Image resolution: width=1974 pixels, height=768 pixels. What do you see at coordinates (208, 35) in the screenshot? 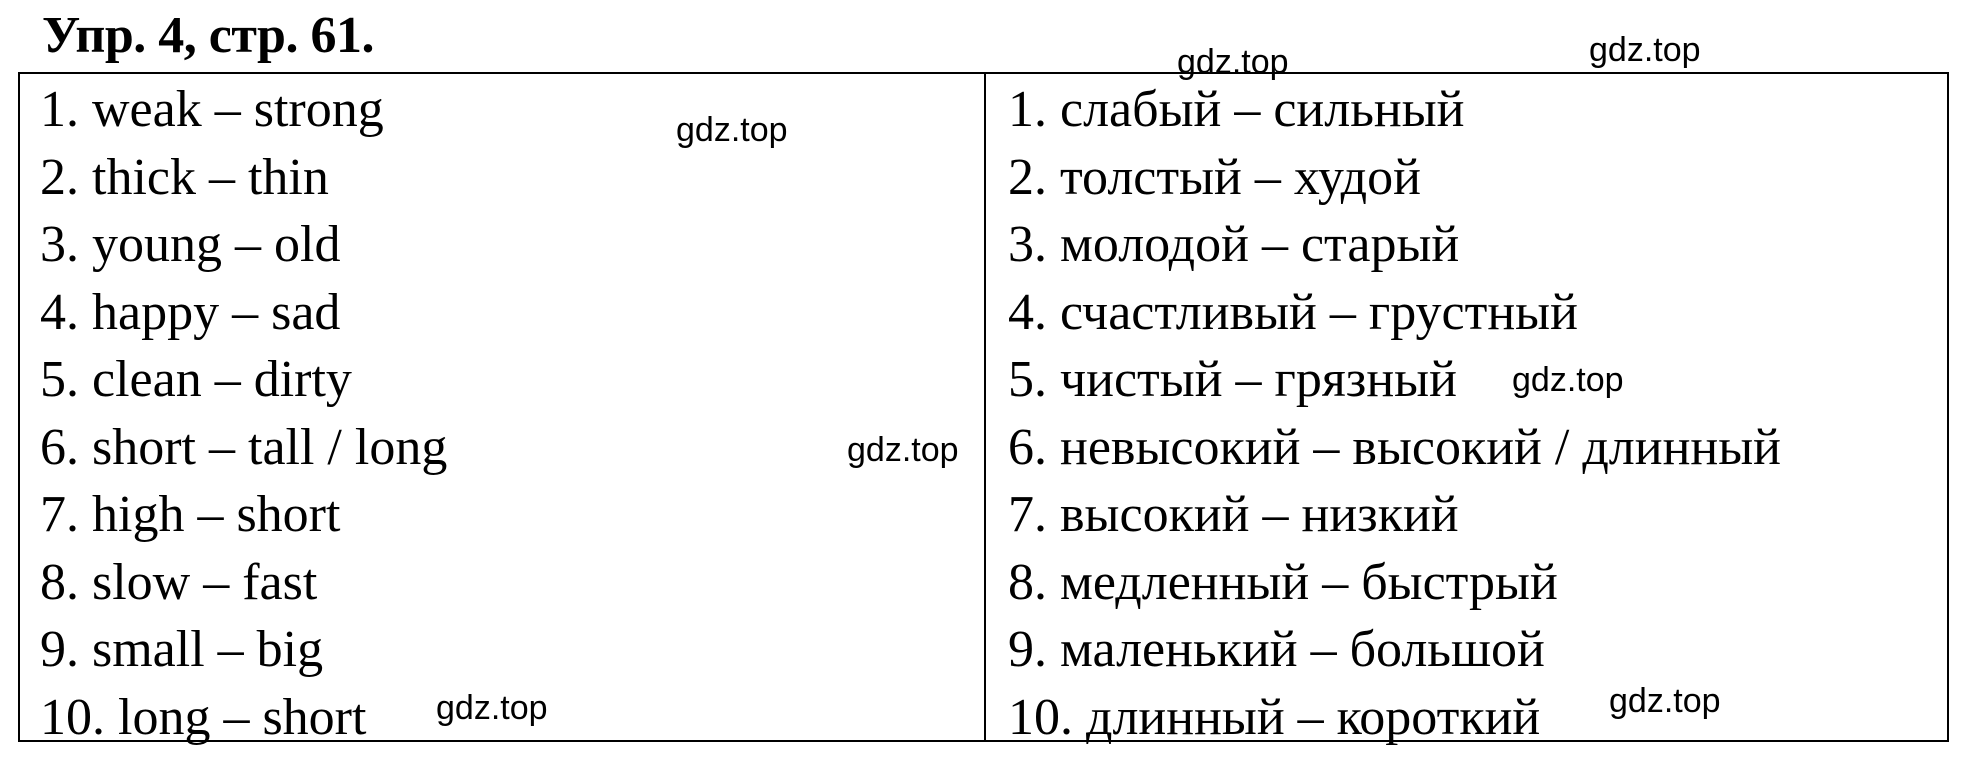
I see `exercise-title: Упр. 4, стр. 61.` at bounding box center [208, 35].